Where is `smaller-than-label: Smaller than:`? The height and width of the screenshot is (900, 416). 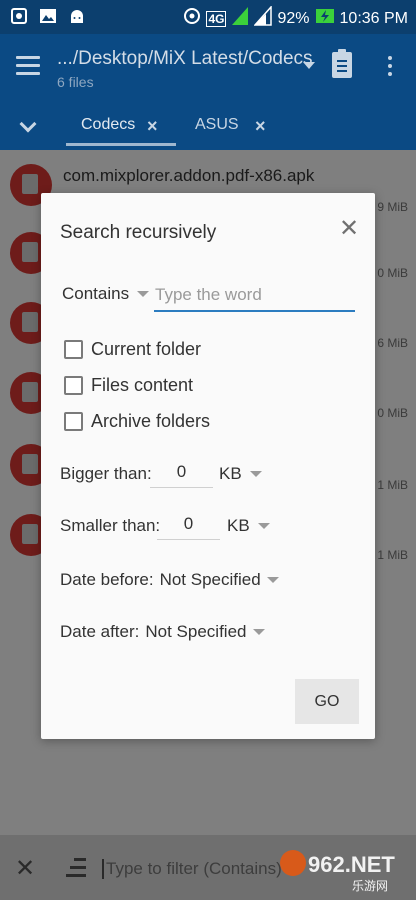 smaller-than-label: Smaller than: is located at coordinates (110, 525).